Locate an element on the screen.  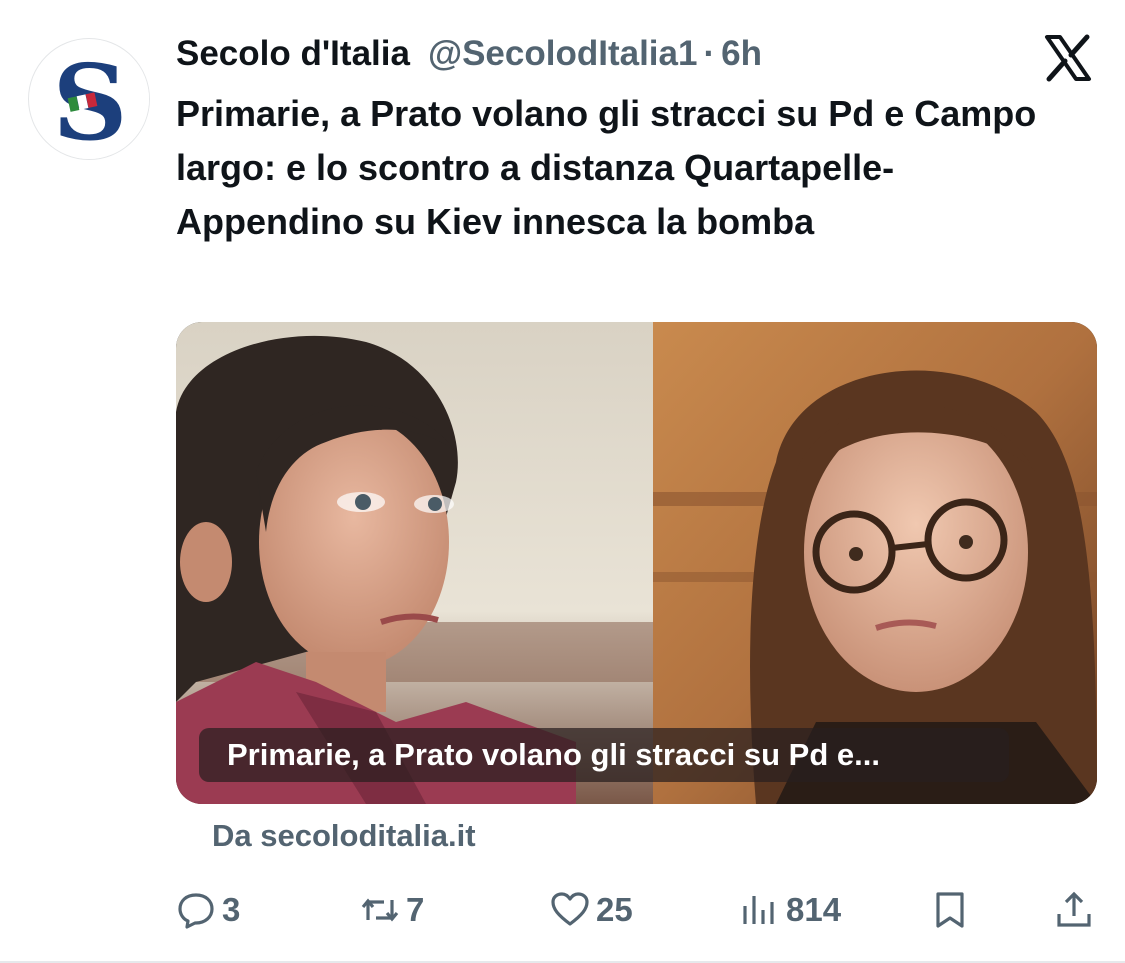
share-button is located at coordinates (1074, 910).